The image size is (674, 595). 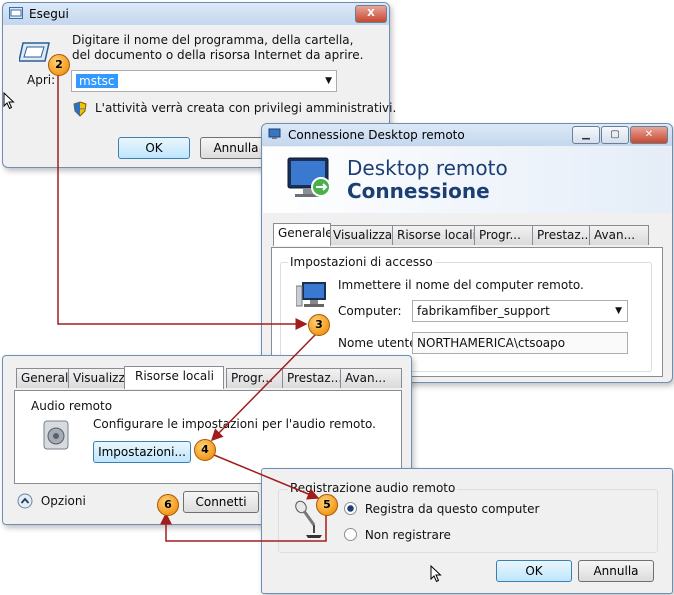 What do you see at coordinates (319, 325) in the screenshot?
I see `callout-step-3: 3` at bounding box center [319, 325].